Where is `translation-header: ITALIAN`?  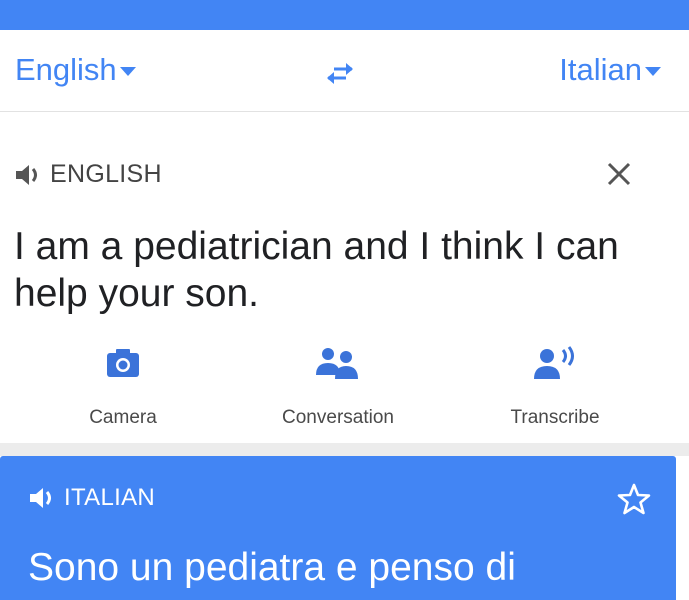
translation-header: ITALIAN is located at coordinates (91, 498).